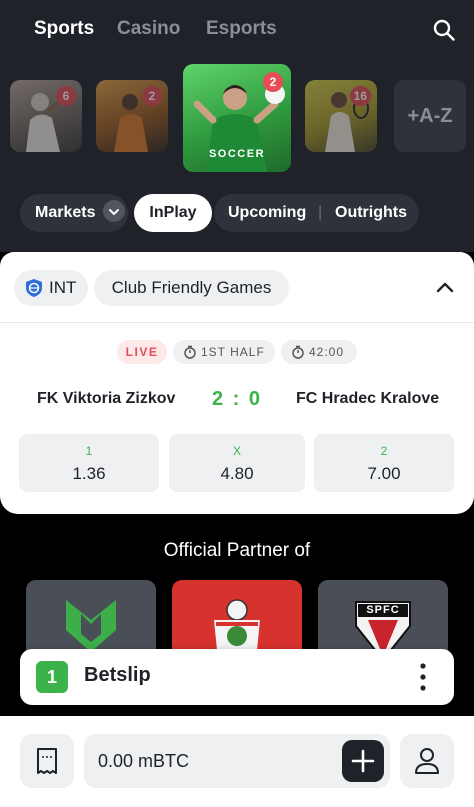 Image resolution: width=474 pixels, height=807 pixels. What do you see at coordinates (384, 451) in the screenshot?
I see `odds-label: 2` at bounding box center [384, 451].